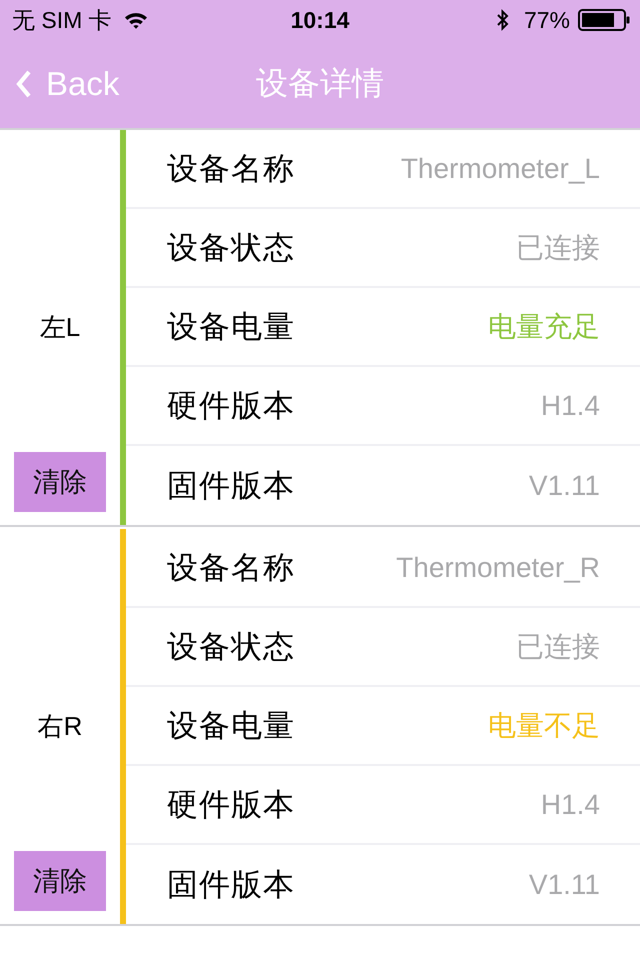 This screenshot has width=640, height=960. Describe the element at coordinates (544, 327) in the screenshot. I see `battery-status-value: 电量充足` at that location.